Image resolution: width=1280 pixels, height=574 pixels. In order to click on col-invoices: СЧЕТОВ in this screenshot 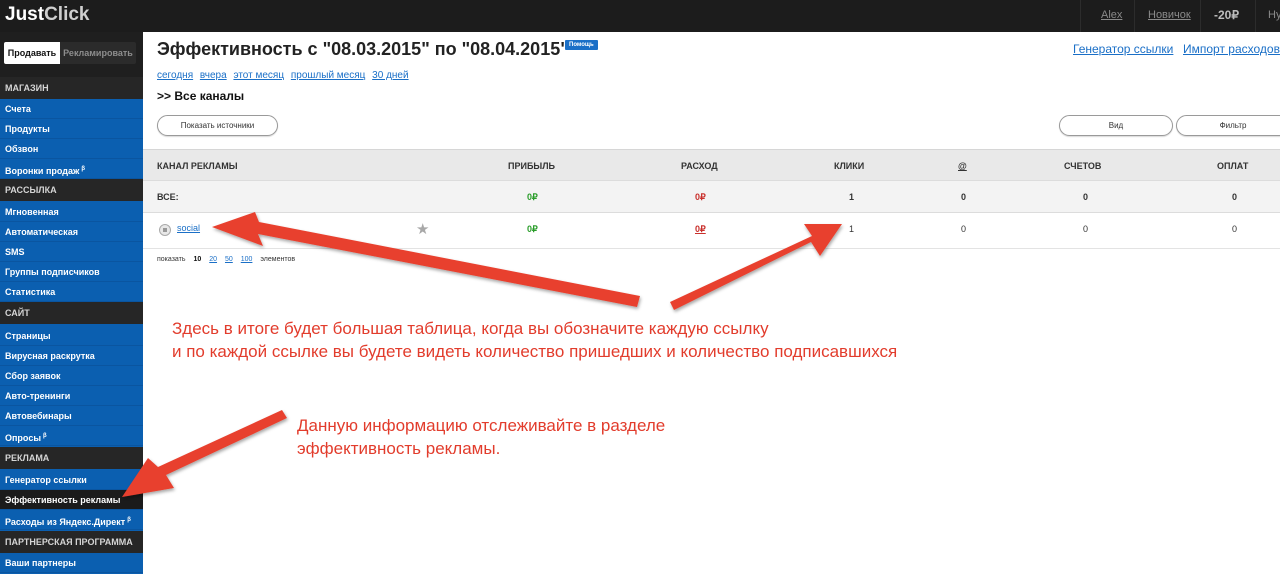, I will do `click(1082, 166)`.